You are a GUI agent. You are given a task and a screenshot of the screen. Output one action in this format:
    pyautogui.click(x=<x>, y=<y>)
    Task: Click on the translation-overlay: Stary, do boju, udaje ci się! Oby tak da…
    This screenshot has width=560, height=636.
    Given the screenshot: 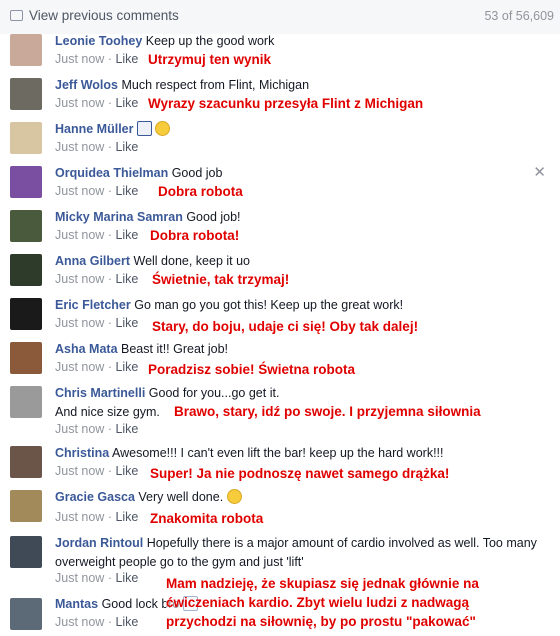 What is the action you would take?
    pyautogui.click(x=285, y=326)
    